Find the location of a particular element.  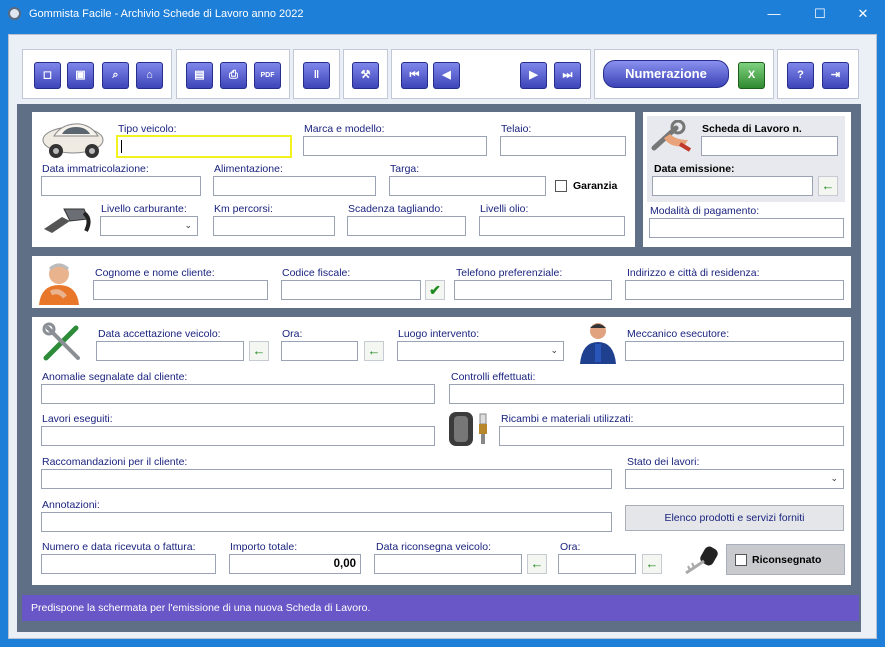

reset-button: ⌂ is located at coordinates (149, 75).